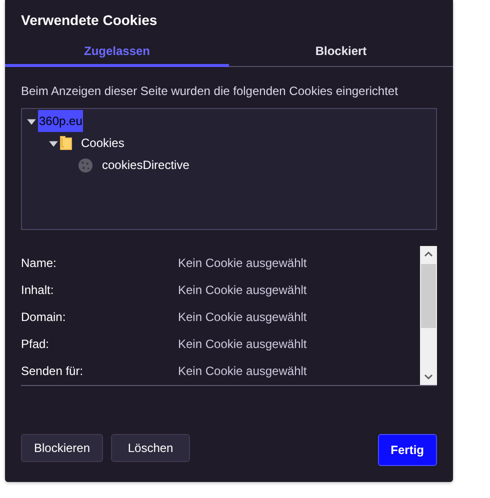  Describe the element at coordinates (117, 52) in the screenshot. I see `tab: Zugelassen` at that location.